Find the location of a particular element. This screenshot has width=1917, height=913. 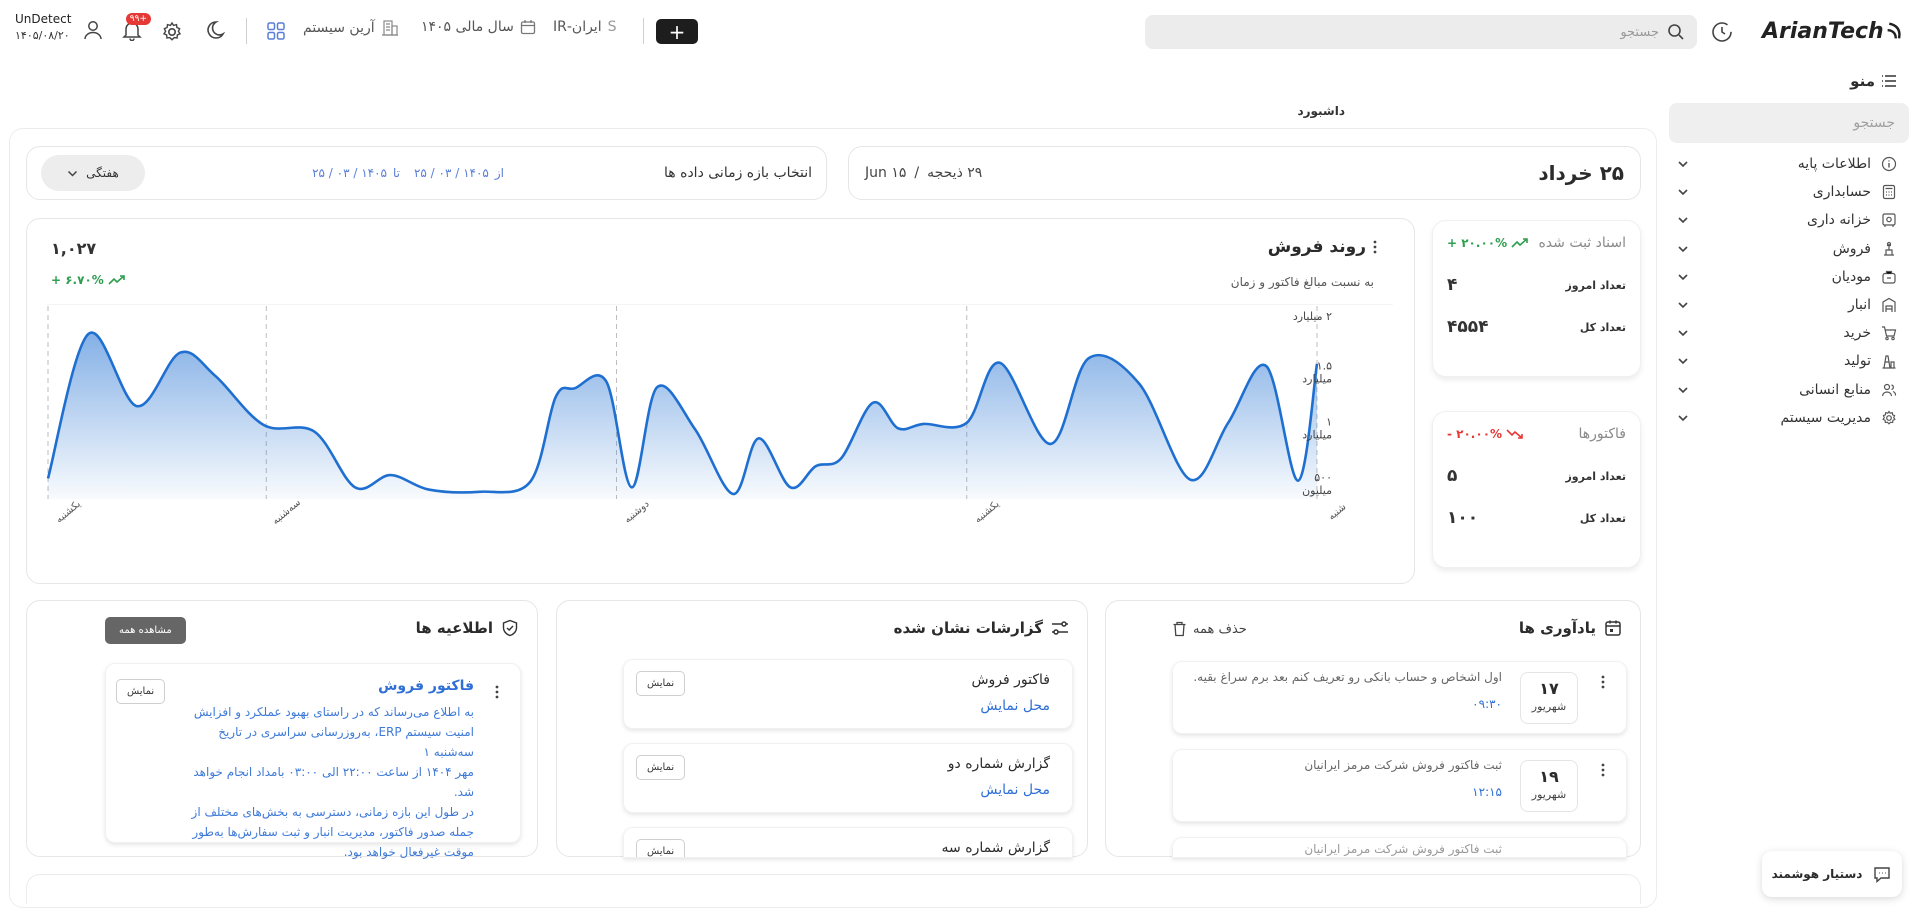

view-all-button: مشاهده همه is located at coordinates (145, 630).